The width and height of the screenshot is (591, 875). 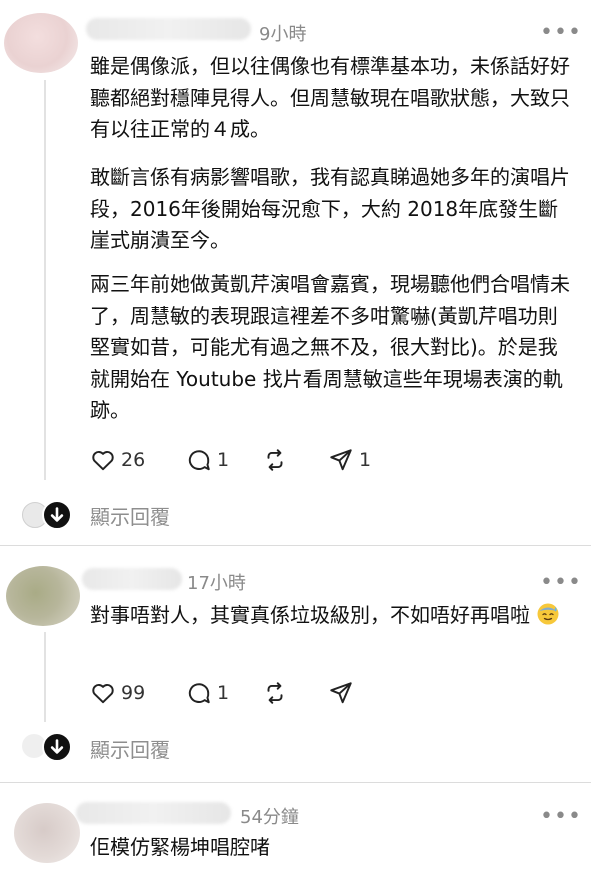 I want to click on comment-text: 對事唔對人，其實真係垃圾級別，不如唔好再唱啦, so click(x=333, y=616).